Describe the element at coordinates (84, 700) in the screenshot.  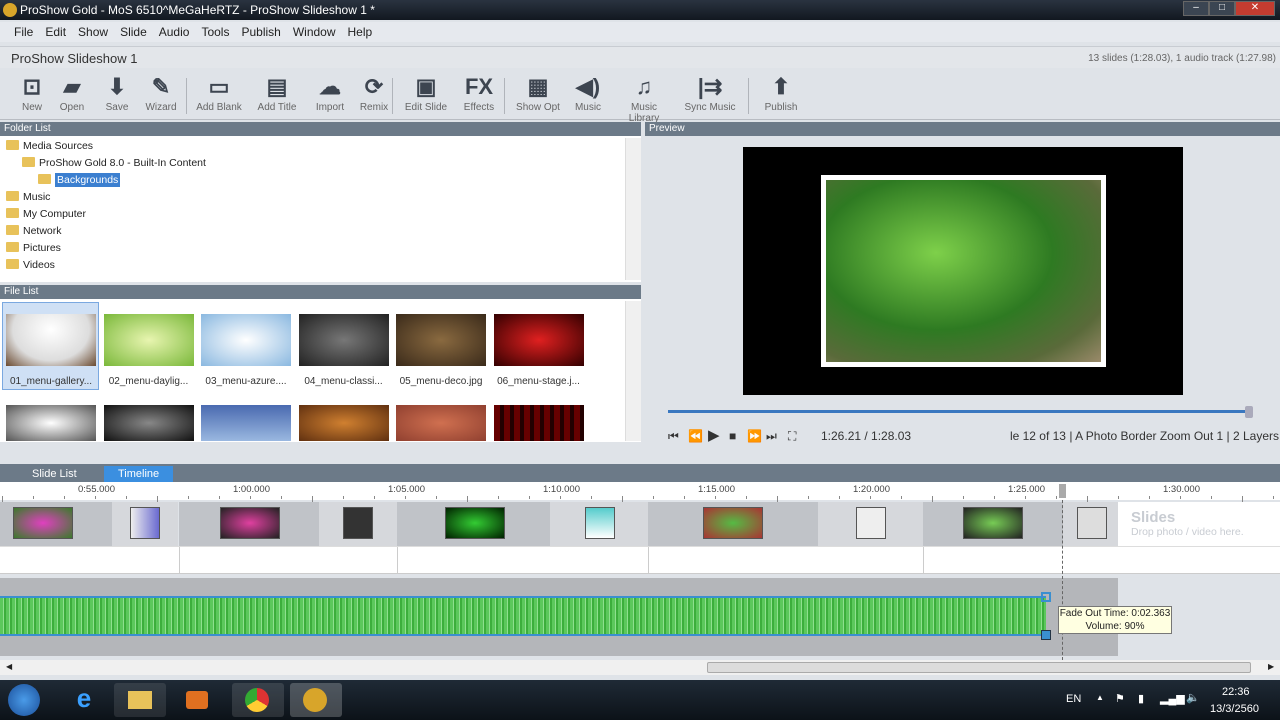
I see `ie-icon: e` at that location.